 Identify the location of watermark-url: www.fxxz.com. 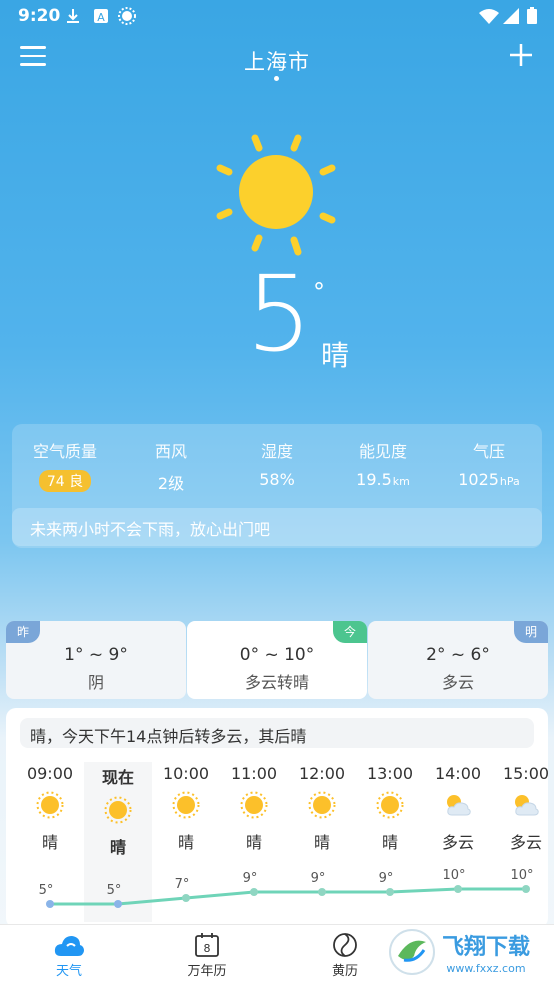
(485, 968).